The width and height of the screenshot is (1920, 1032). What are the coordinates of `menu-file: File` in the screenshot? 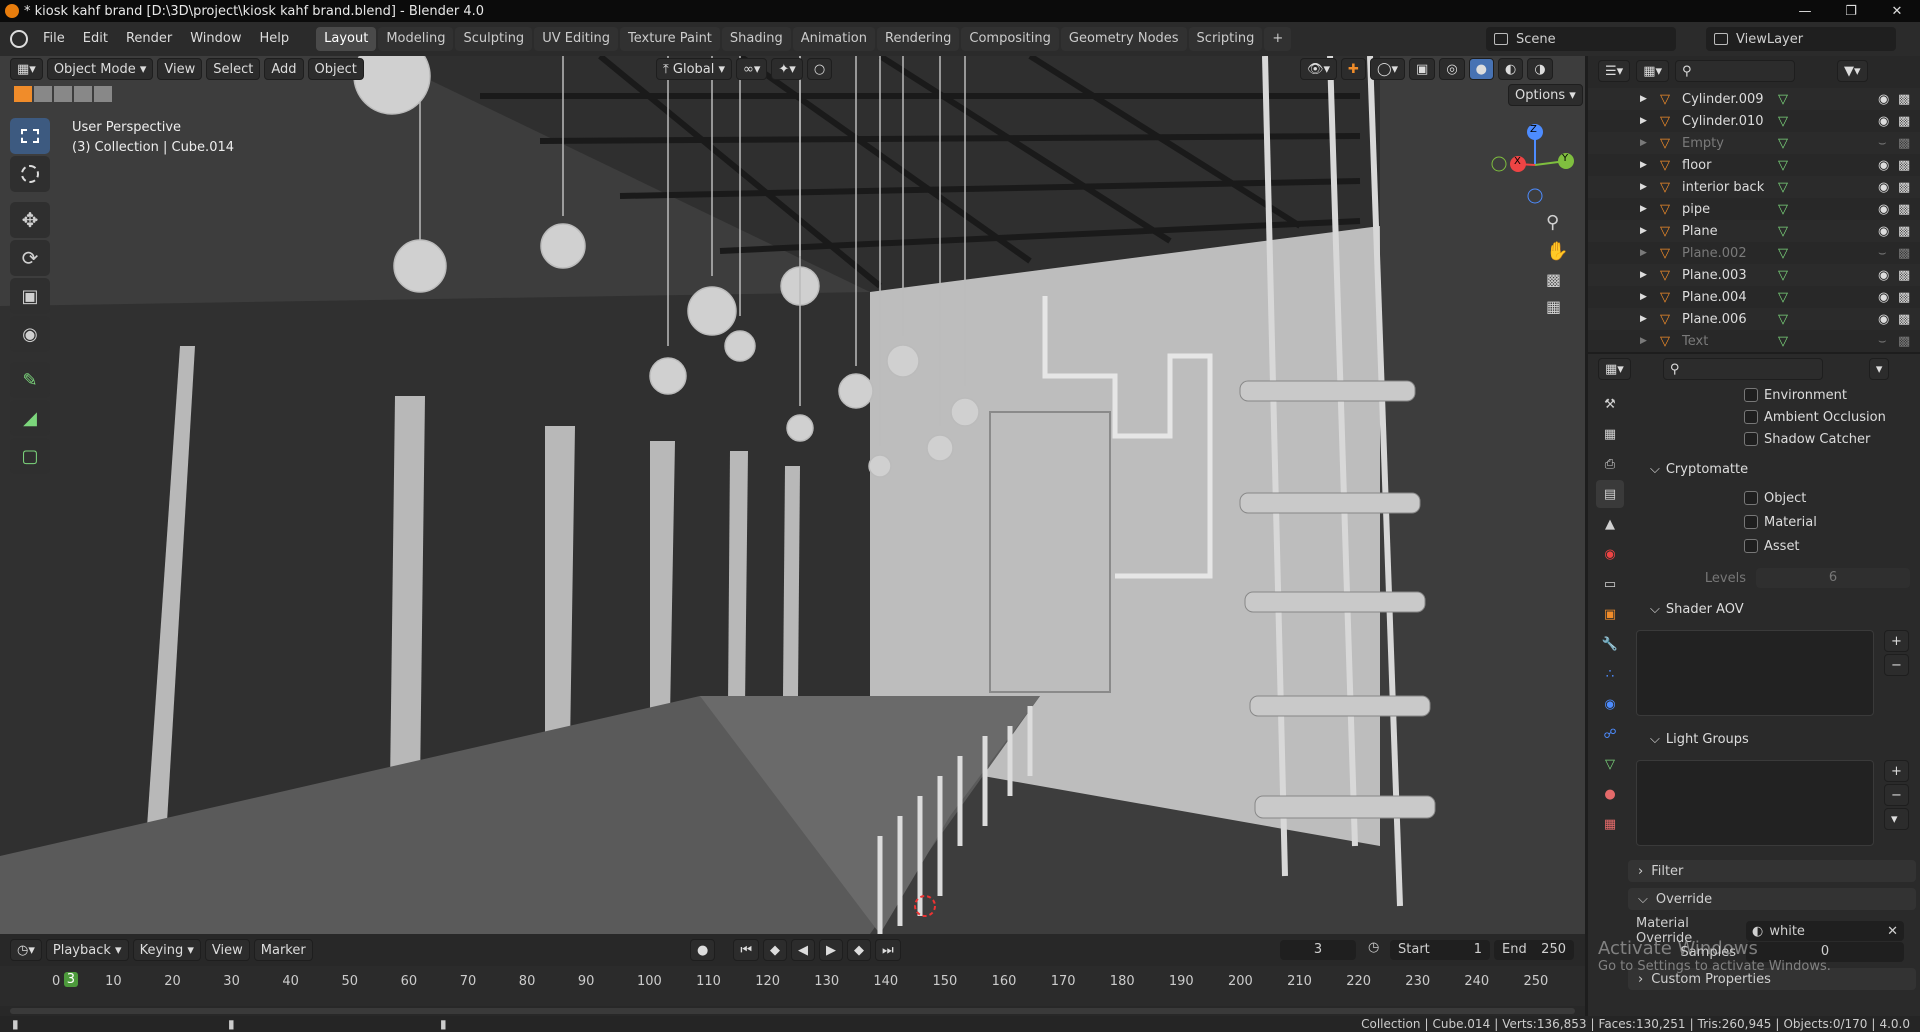 It's located at (54, 39).